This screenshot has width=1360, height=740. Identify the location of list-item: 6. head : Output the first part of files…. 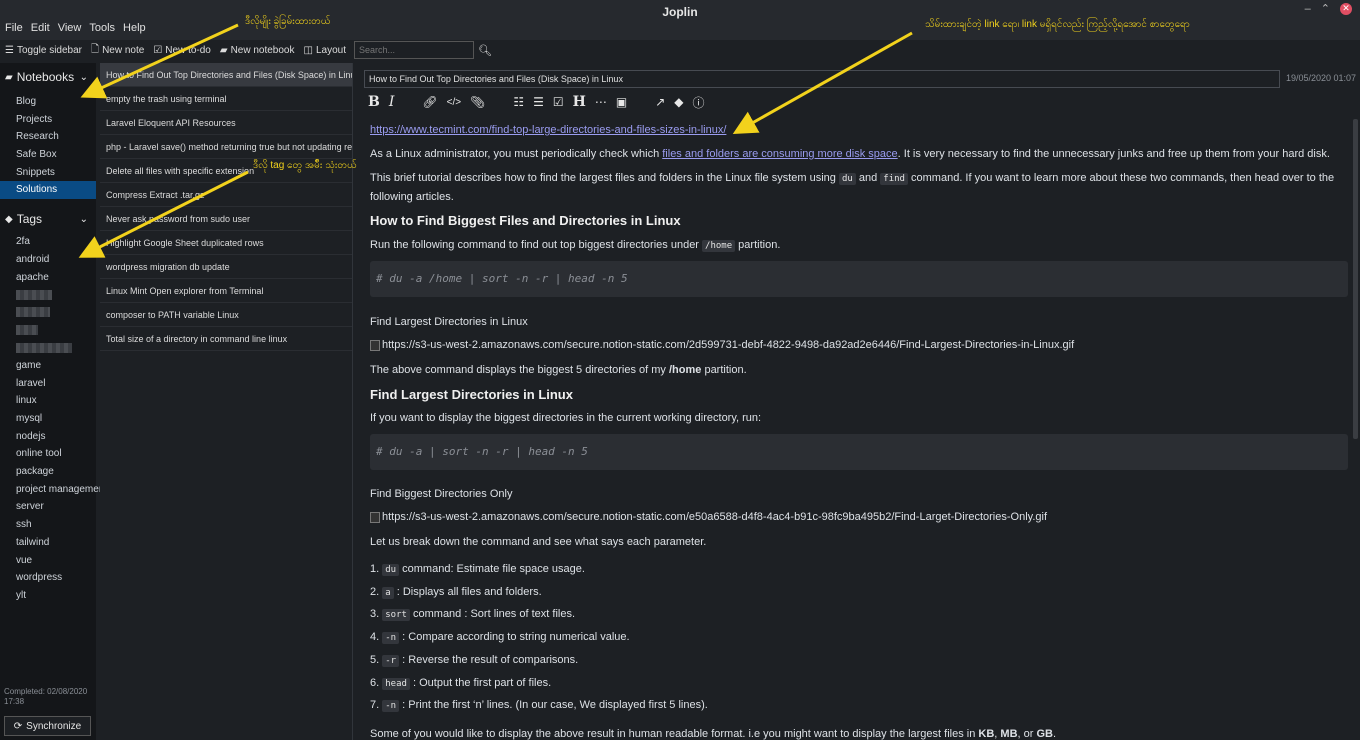
(461, 683).